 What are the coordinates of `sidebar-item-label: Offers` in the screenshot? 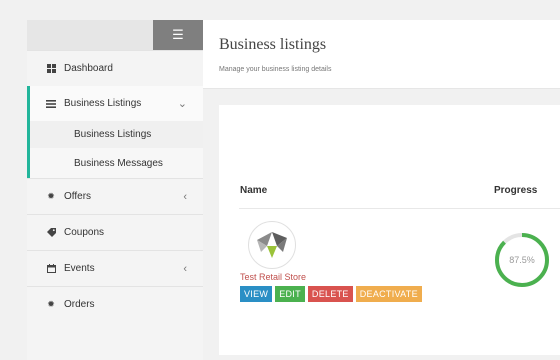 It's located at (78, 196).